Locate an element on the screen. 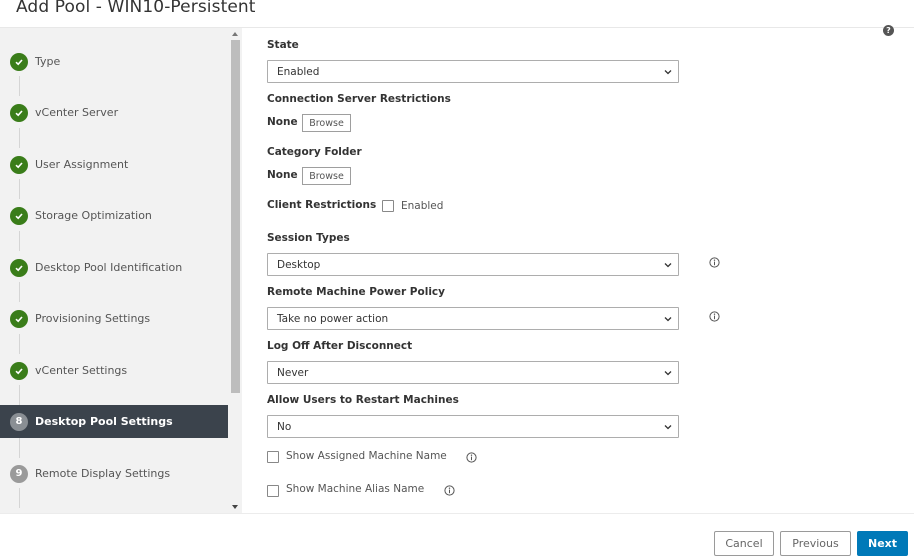 Image resolution: width=914 pixels, height=560 pixels. step-vcenter-server: vCenter Server is located at coordinates (114, 112).